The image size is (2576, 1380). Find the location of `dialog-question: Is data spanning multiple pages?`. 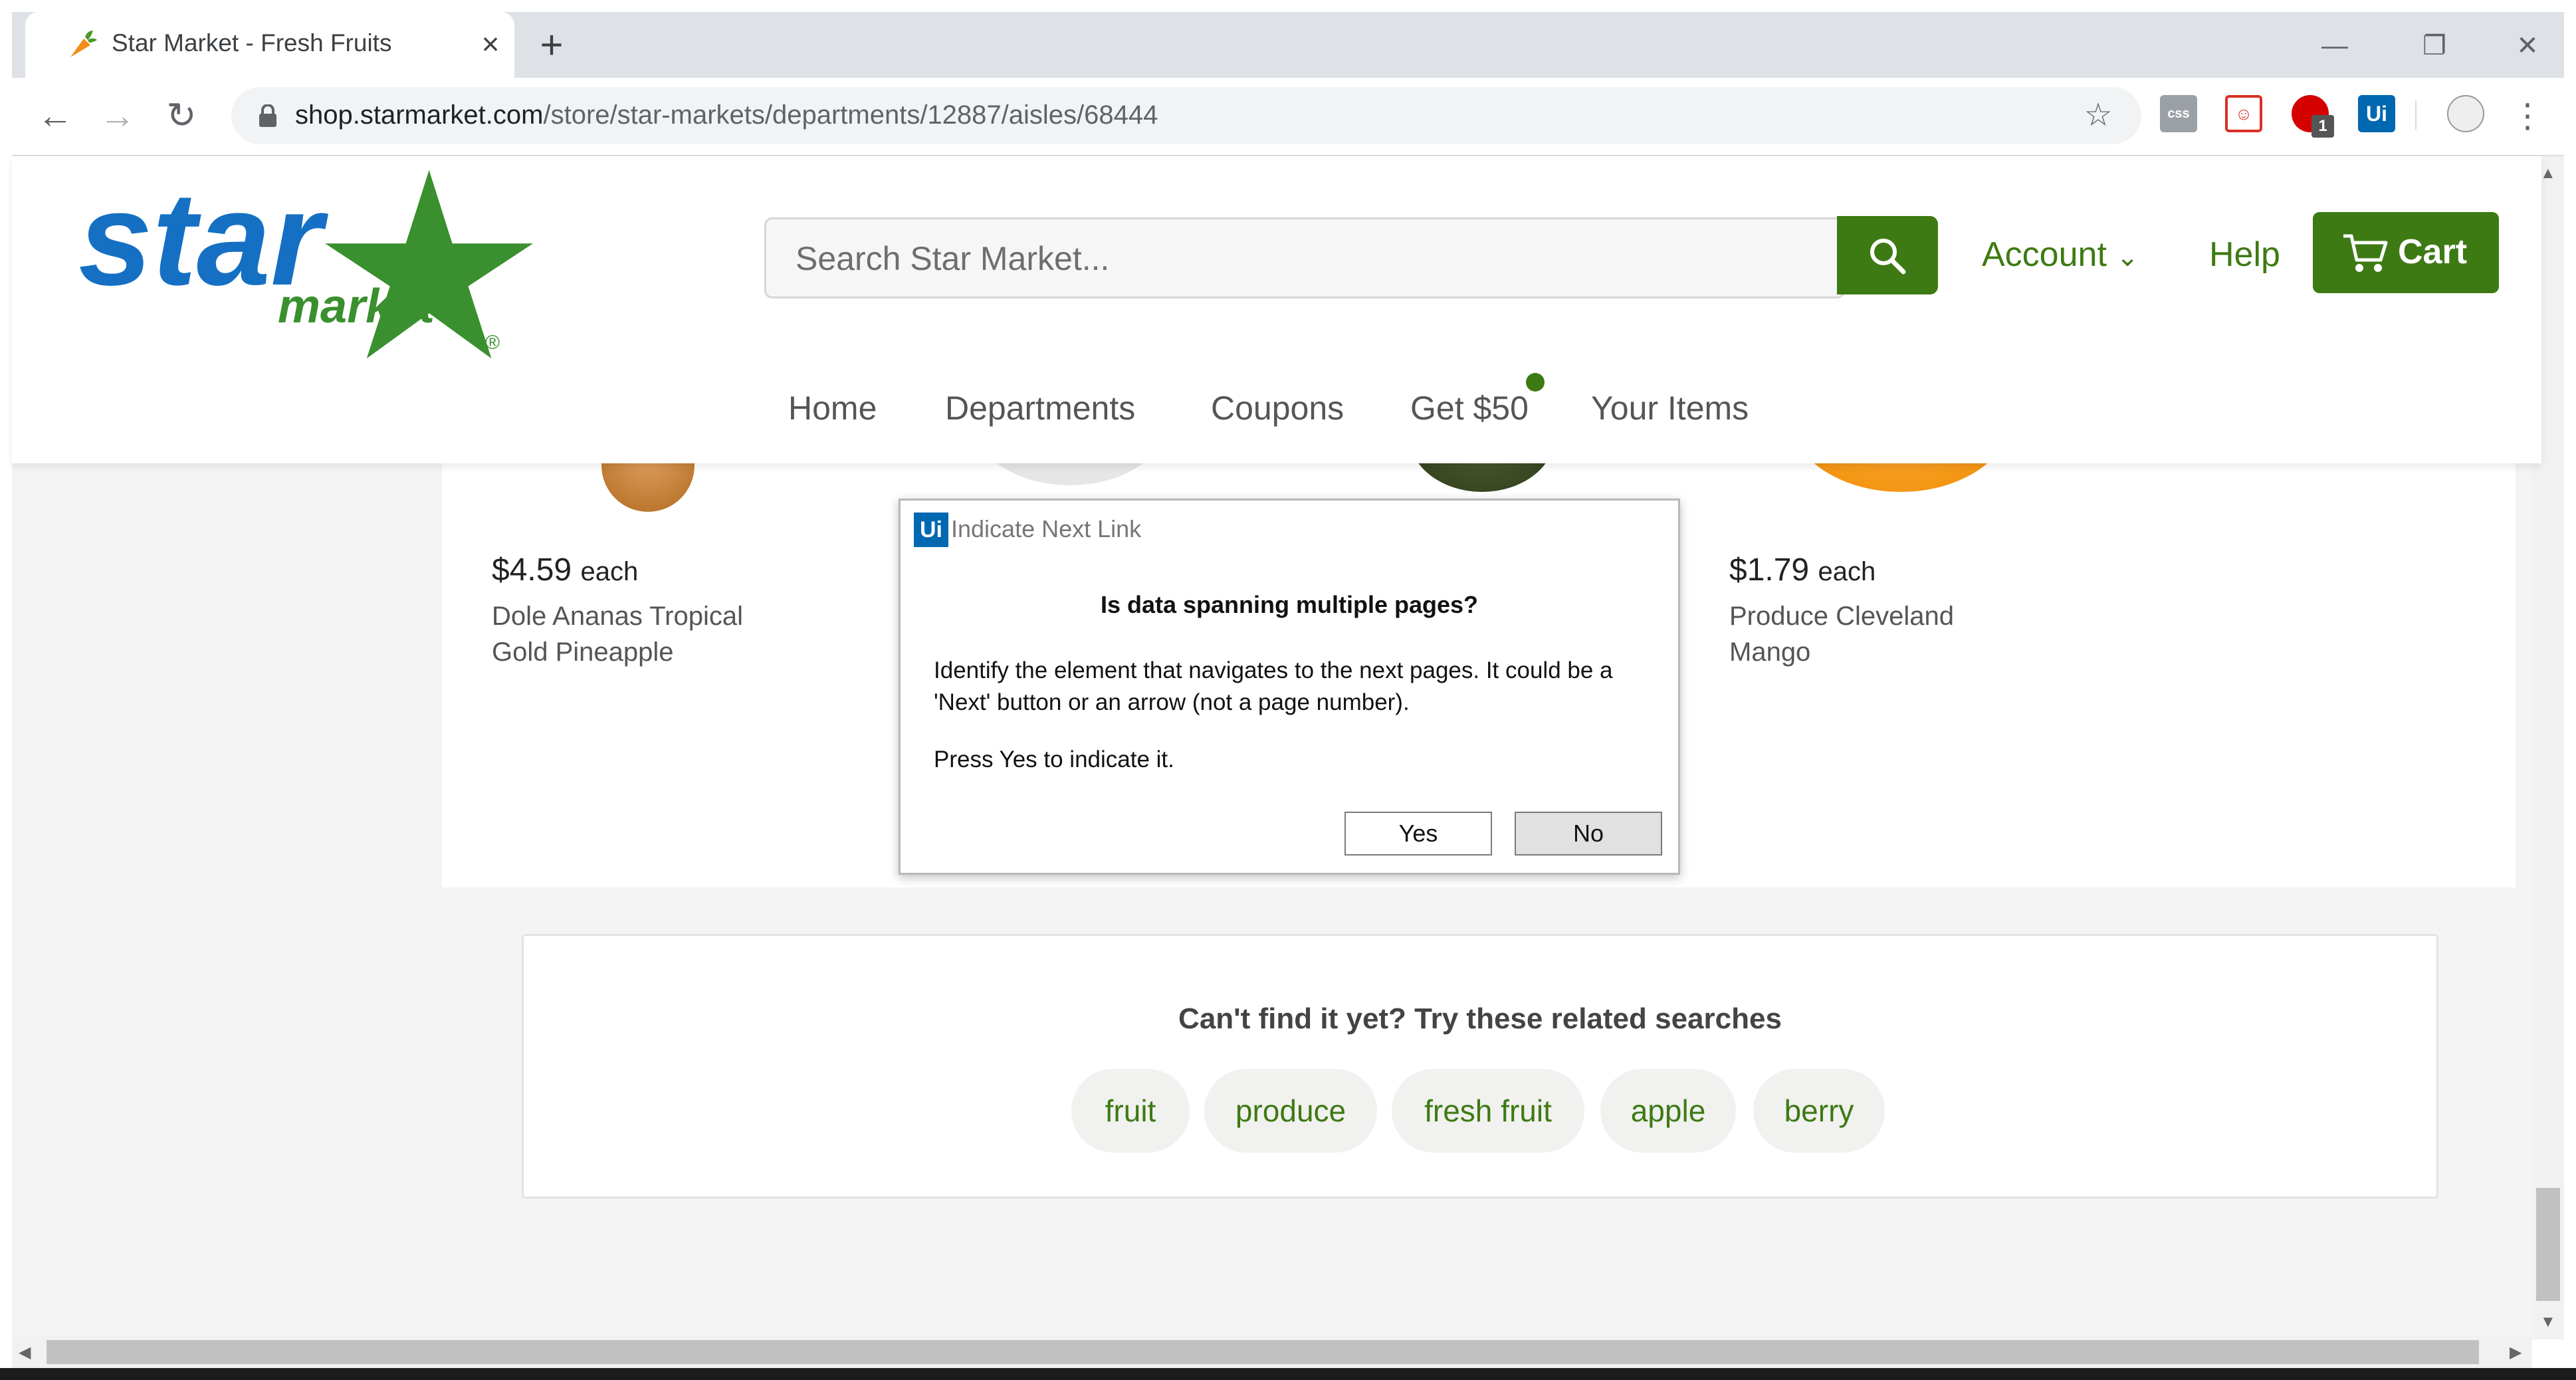

dialog-question: Is data spanning multiple pages? is located at coordinates (1289, 604).